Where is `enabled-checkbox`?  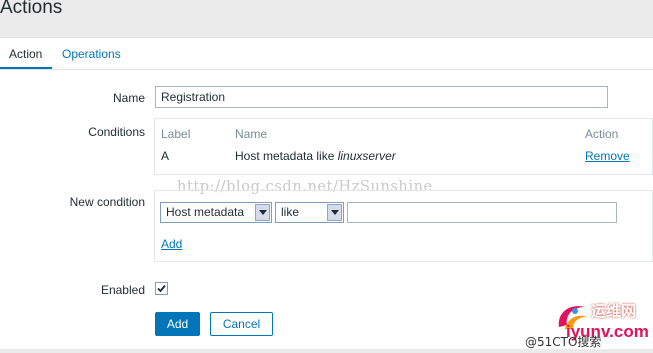 enabled-checkbox is located at coordinates (161, 288).